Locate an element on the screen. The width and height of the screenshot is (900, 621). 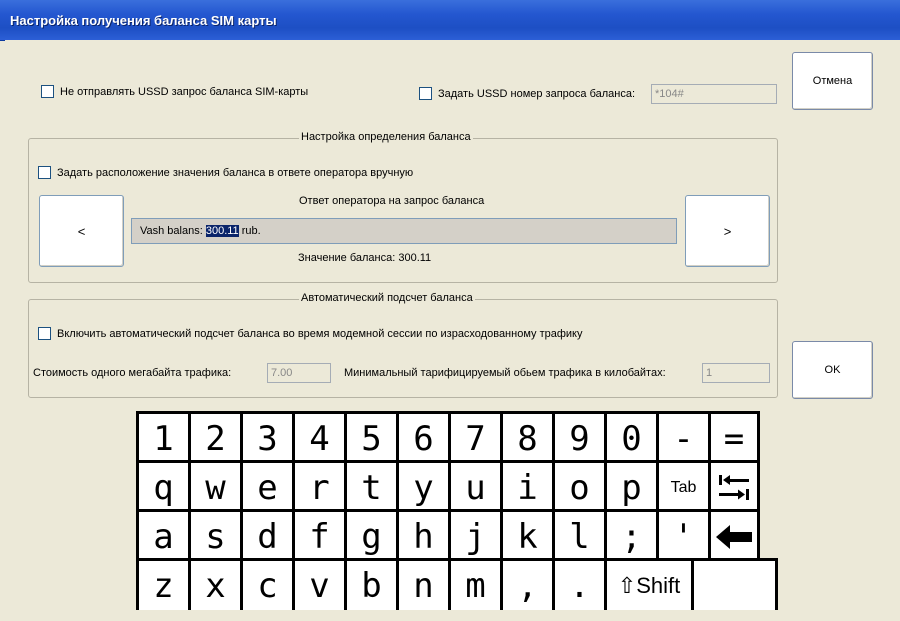
key-f: f is located at coordinates (318, 535).